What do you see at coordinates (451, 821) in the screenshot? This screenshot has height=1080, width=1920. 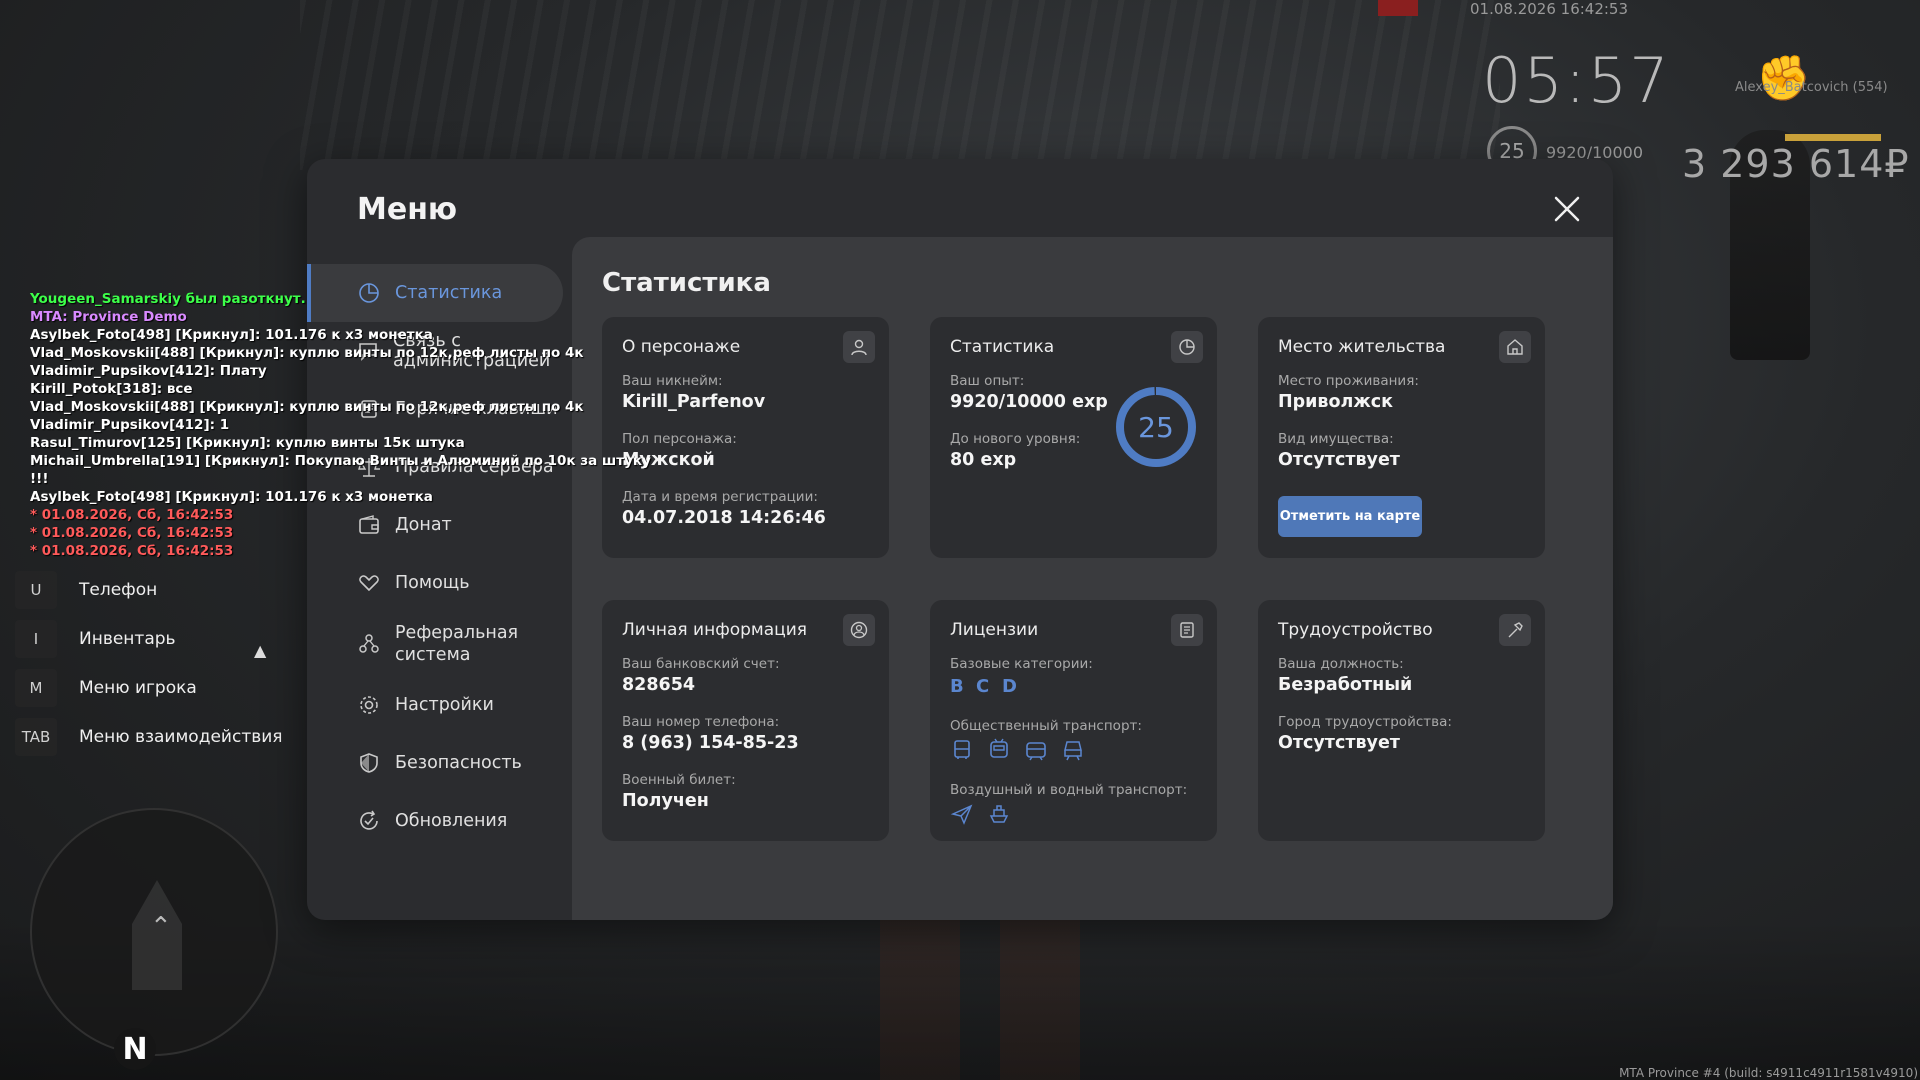 I see `sidebar-item-label: Обновления` at bounding box center [451, 821].